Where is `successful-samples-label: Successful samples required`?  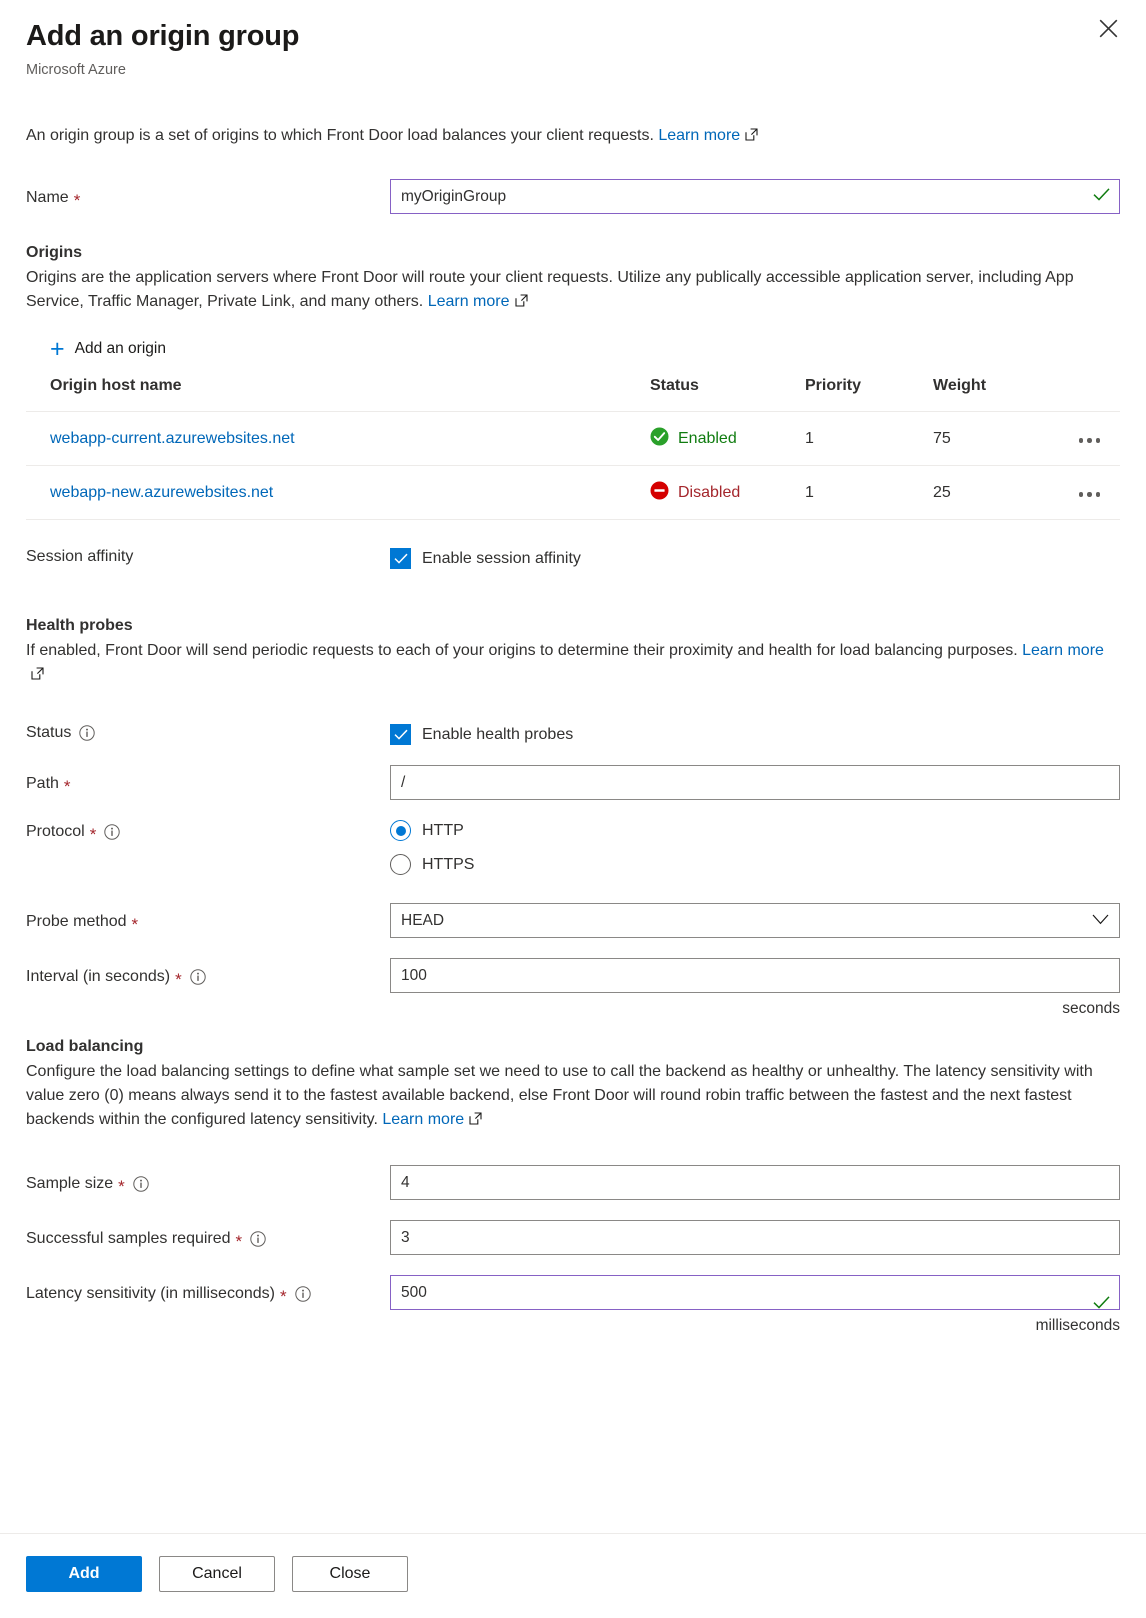 successful-samples-label: Successful samples required is located at coordinates (128, 1238).